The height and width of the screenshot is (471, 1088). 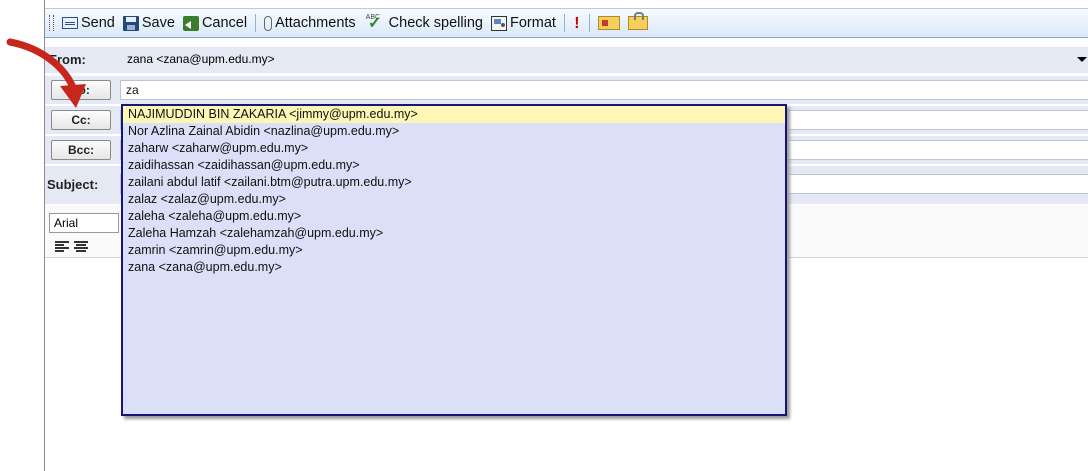 What do you see at coordinates (454, 148) in the screenshot?
I see `autocomplete-item: zaharw <zaharw@upm.edu.my>` at bounding box center [454, 148].